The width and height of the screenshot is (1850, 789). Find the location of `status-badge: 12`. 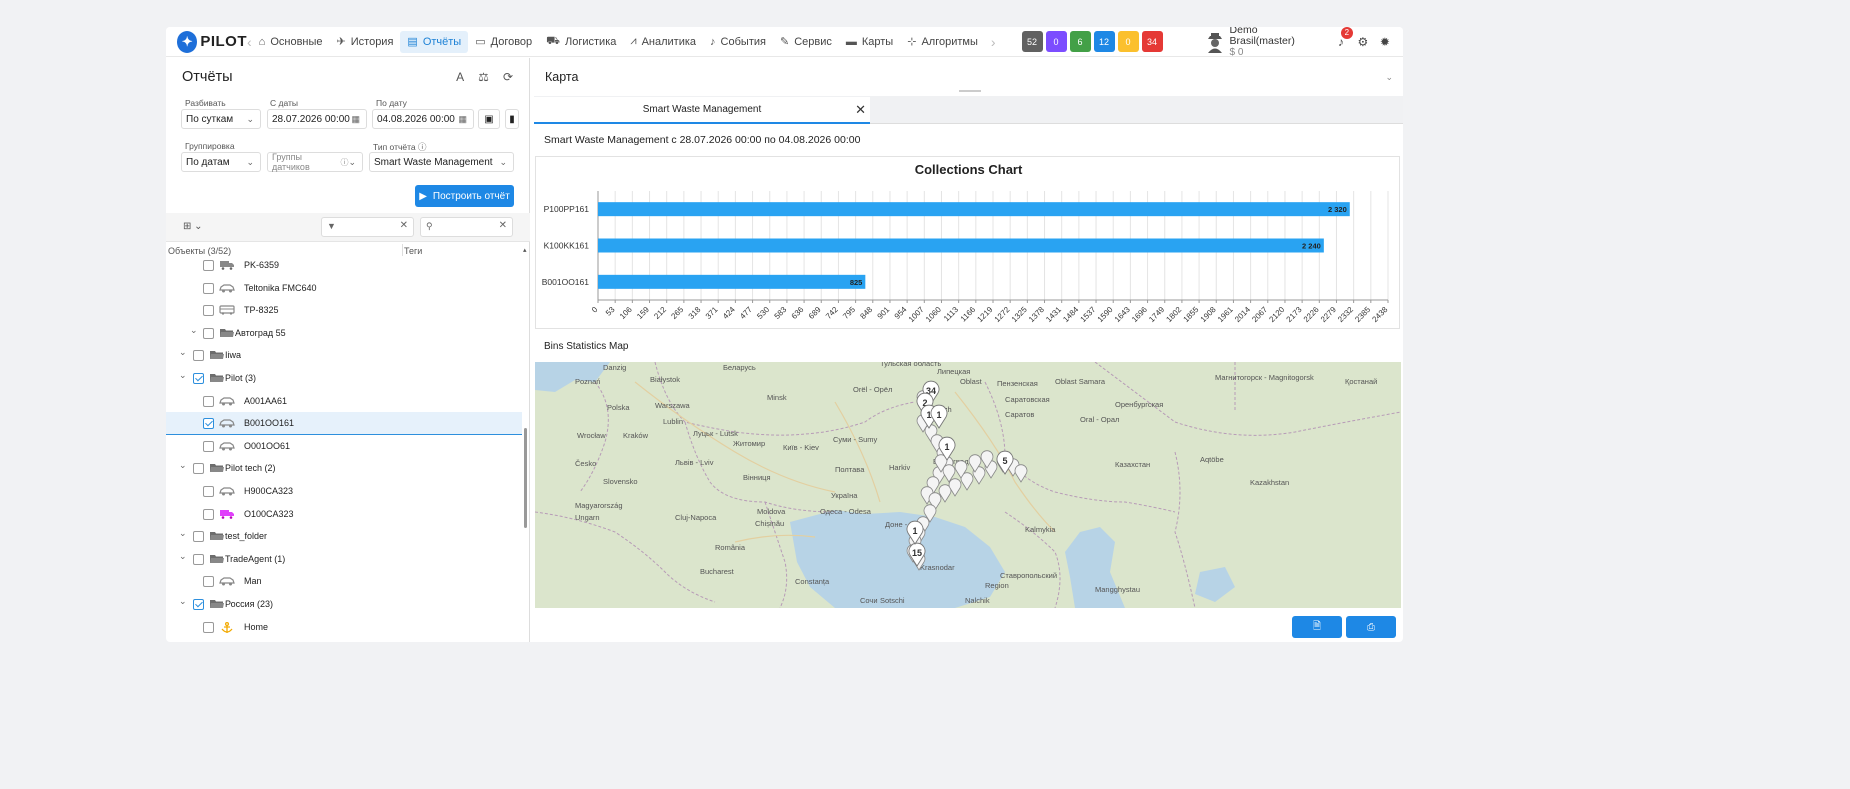

status-badge: 12 is located at coordinates (1104, 41).